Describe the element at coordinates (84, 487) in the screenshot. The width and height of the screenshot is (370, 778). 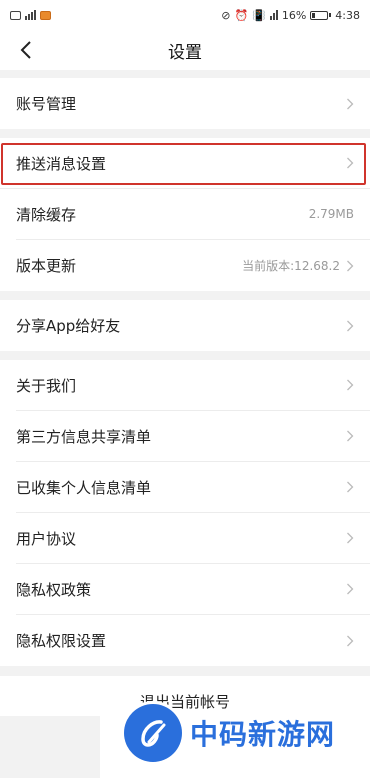
I see `row-label: 已收集个人信息清单` at that location.